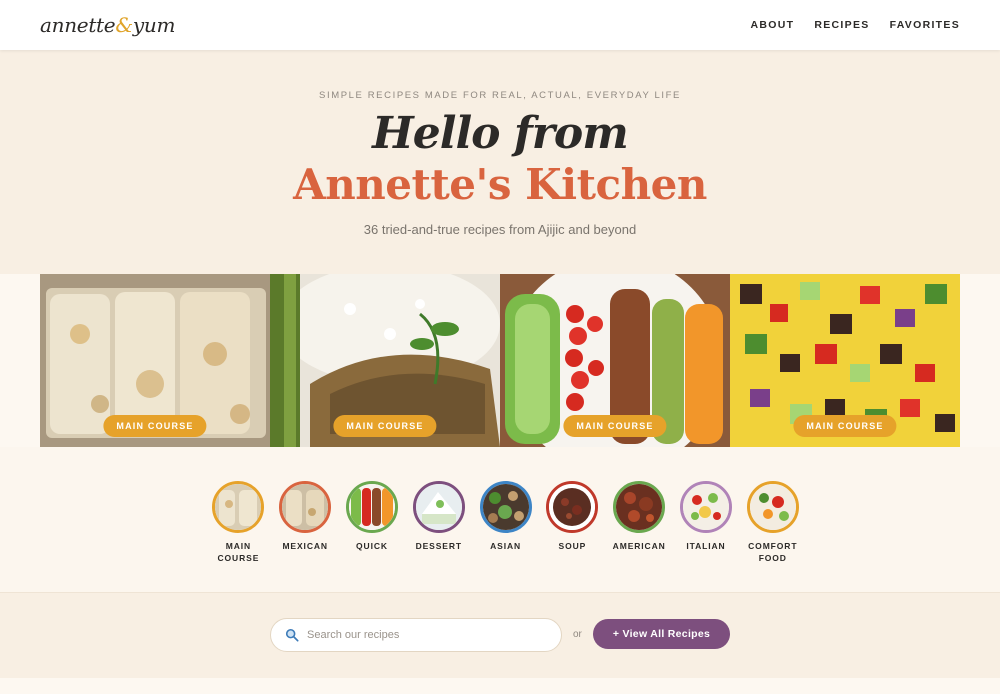 The width and height of the screenshot is (1000, 694). Describe the element at coordinates (292, 635) in the screenshot. I see `search-icon` at that location.